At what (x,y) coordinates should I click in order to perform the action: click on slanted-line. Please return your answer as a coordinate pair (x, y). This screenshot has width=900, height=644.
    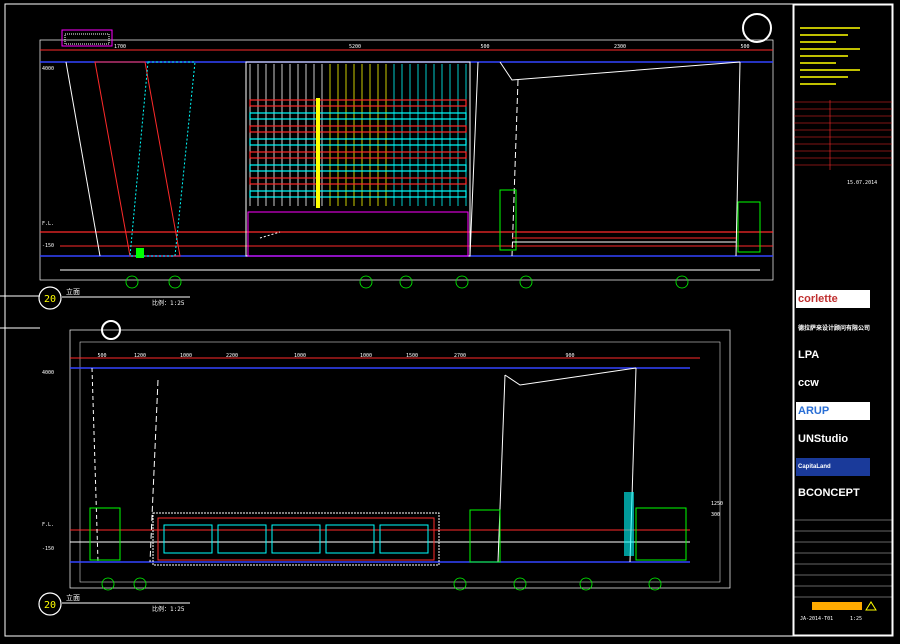
    Looking at the image, I should click on (83, 159).